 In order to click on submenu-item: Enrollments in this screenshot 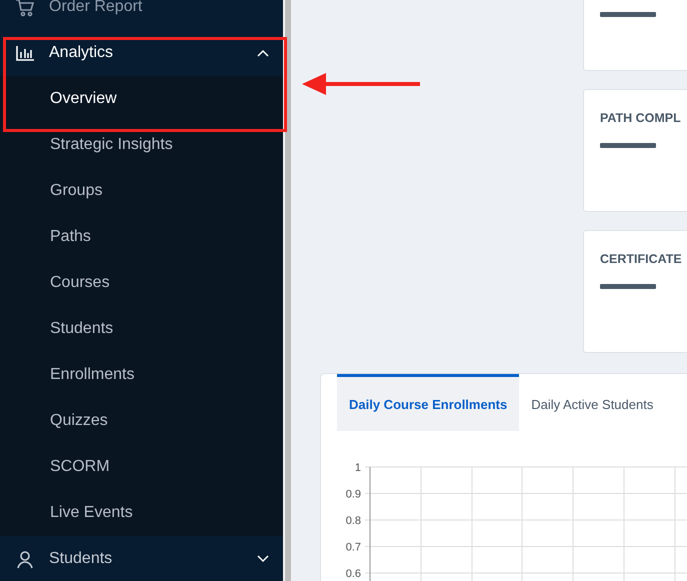, I will do `click(141, 375)`.